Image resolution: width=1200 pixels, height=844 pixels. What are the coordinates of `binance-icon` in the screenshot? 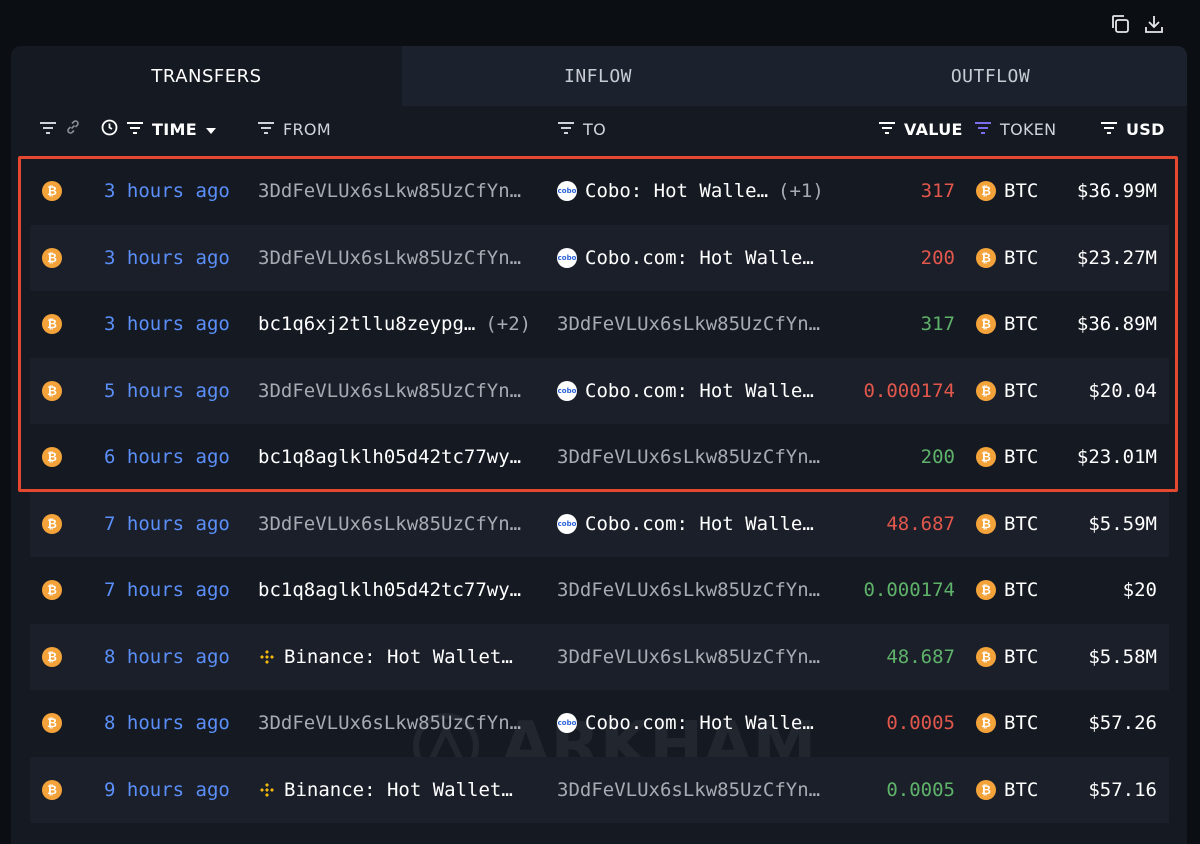 It's located at (267, 790).